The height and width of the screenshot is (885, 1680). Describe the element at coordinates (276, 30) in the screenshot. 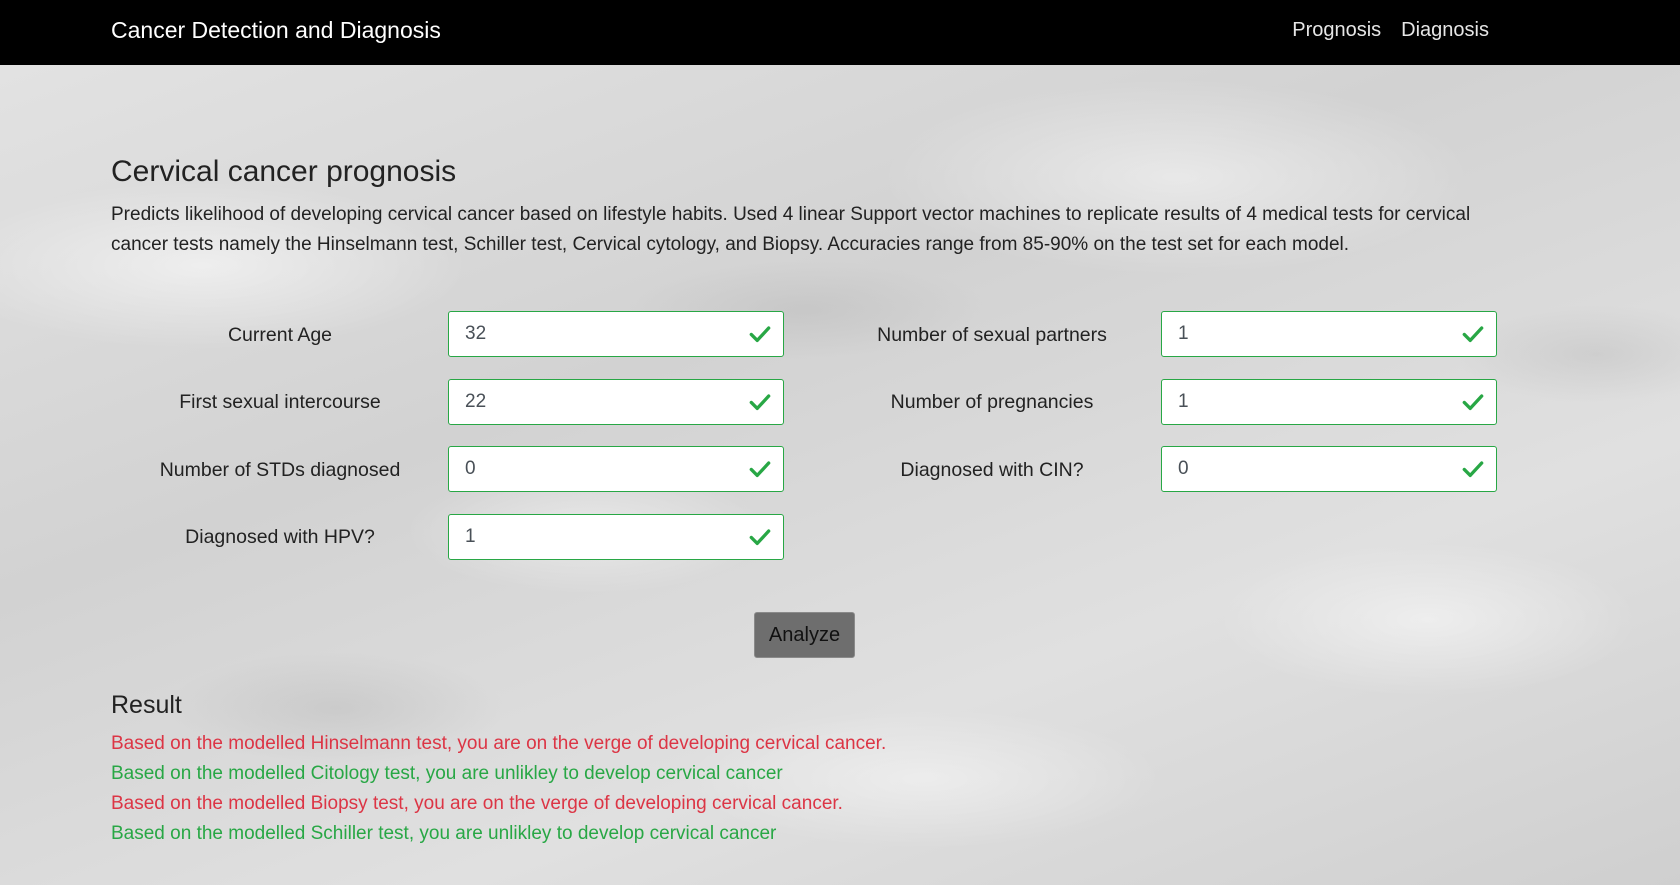

I see `brand-title: Cancer Detection and Diagnosis` at that location.